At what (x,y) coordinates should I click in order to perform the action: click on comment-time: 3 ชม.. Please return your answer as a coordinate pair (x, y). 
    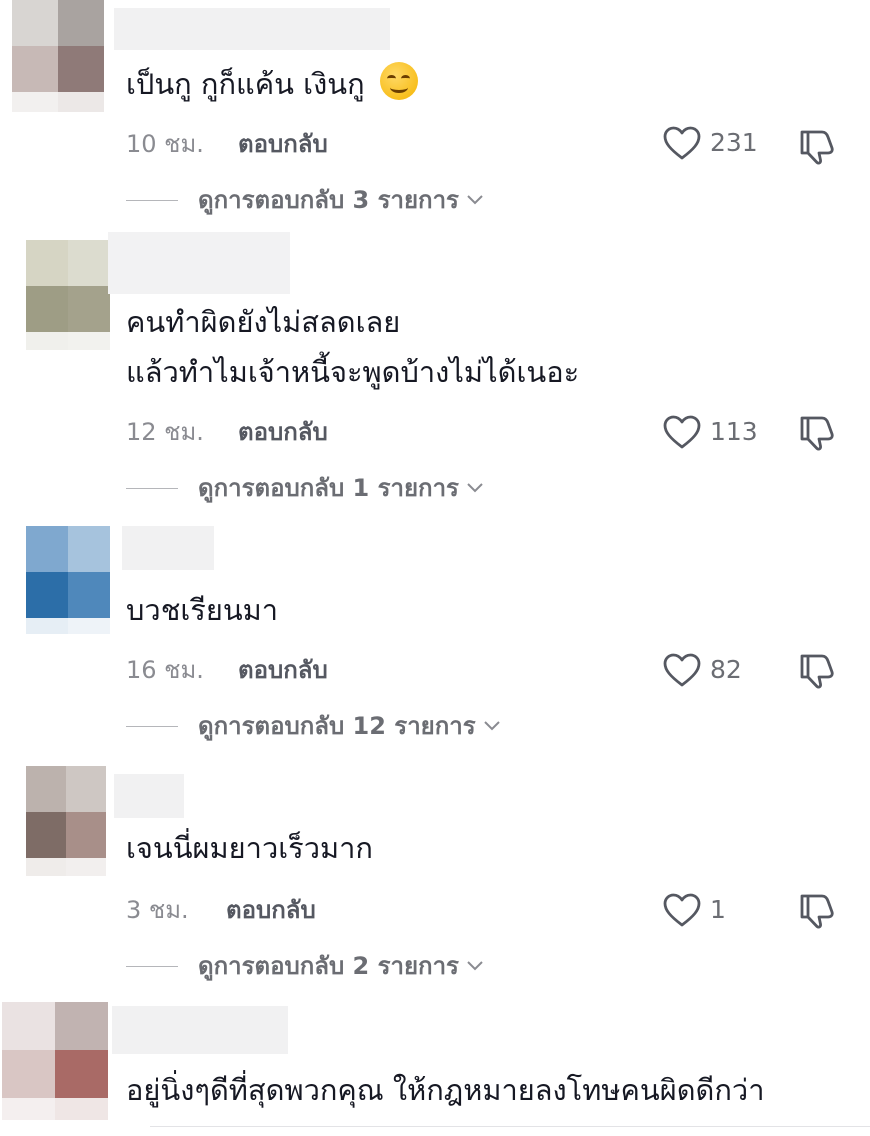
    Looking at the image, I should click on (157, 910).